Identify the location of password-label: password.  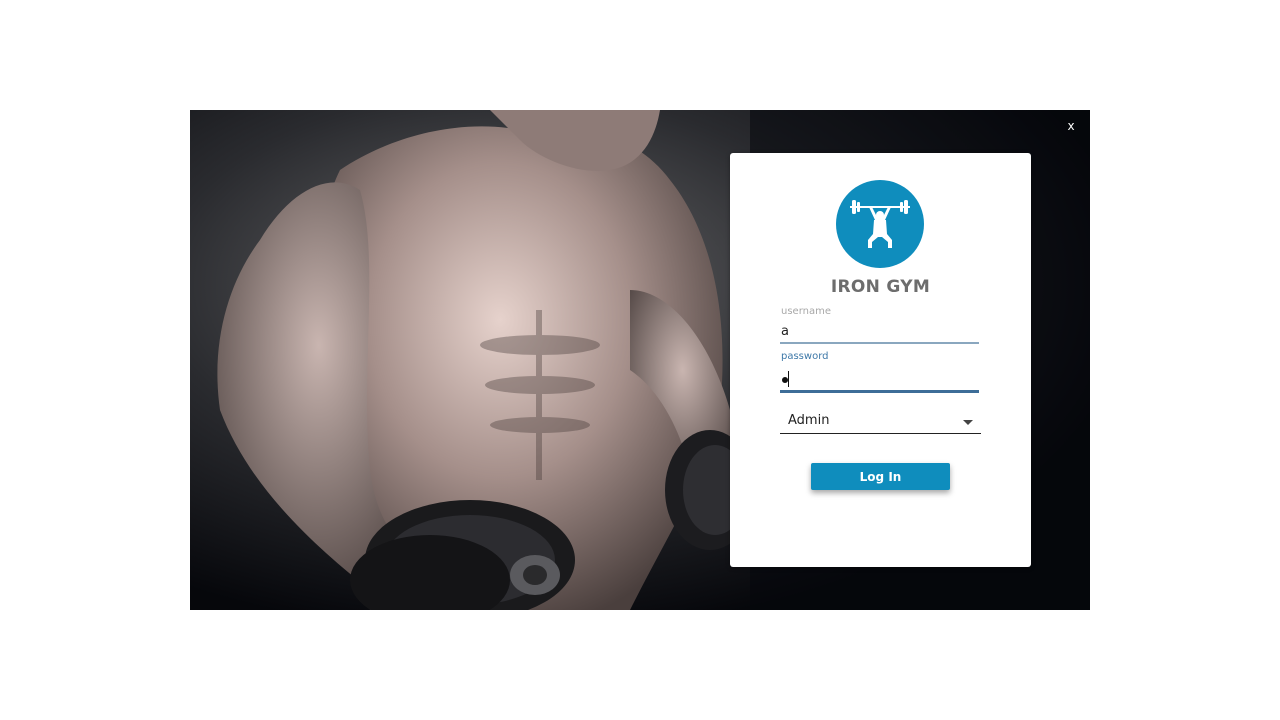
(805, 356).